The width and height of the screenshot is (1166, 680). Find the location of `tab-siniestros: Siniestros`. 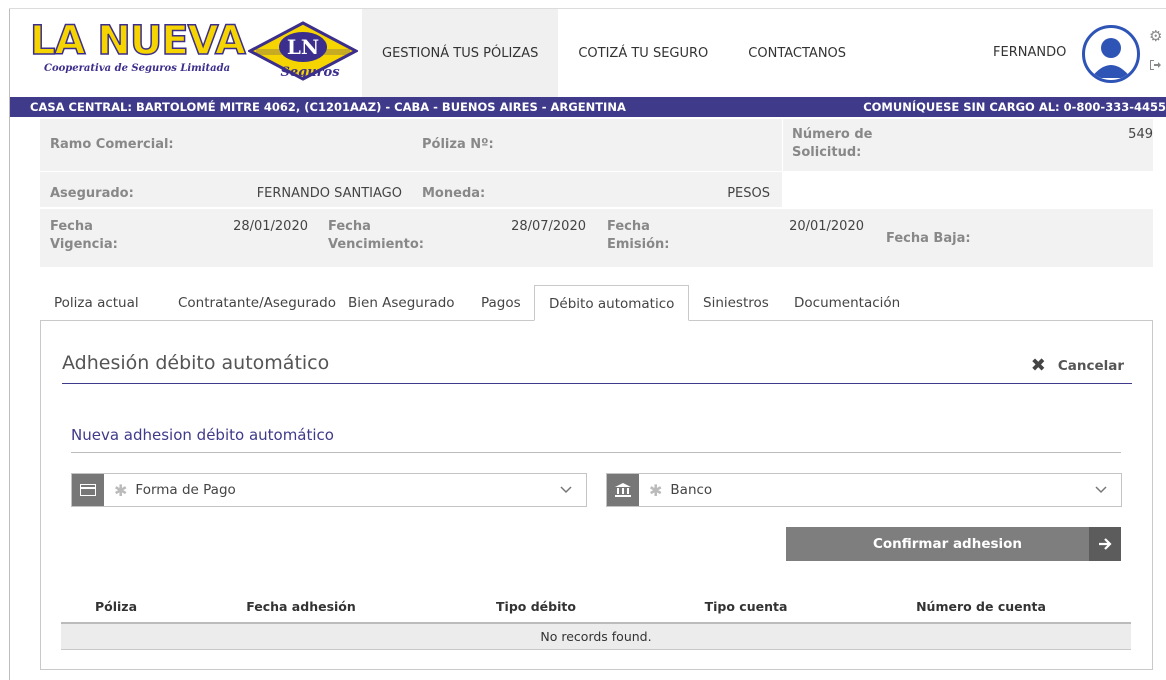

tab-siniestros: Siniestros is located at coordinates (736, 303).